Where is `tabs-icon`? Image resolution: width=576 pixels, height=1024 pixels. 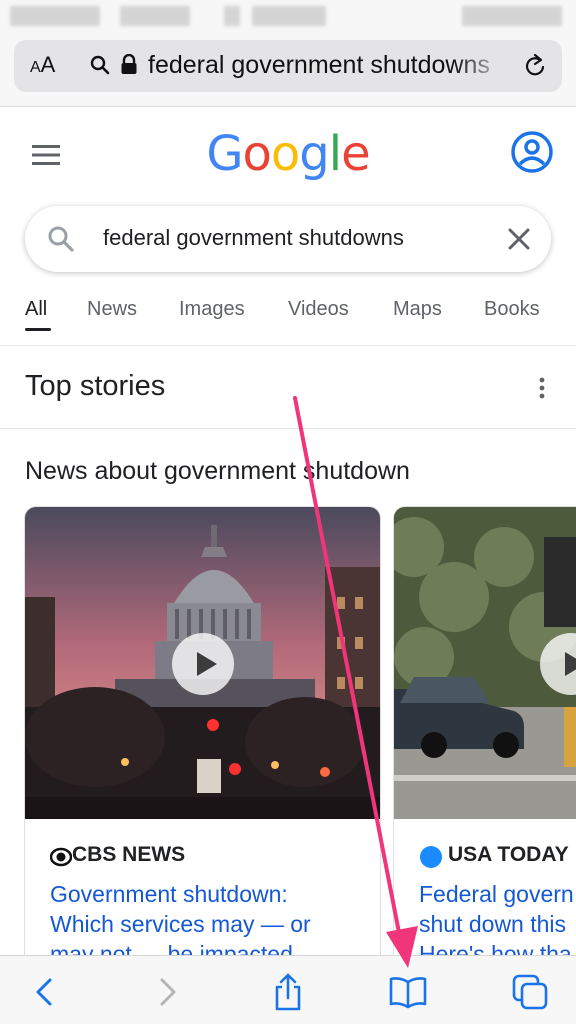 tabs-icon is located at coordinates (530, 992).